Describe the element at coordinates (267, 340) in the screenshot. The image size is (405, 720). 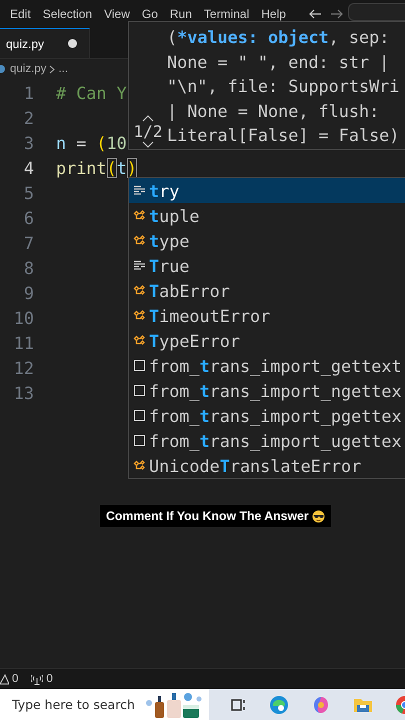
I see `suggestion-item: TypeError` at that location.